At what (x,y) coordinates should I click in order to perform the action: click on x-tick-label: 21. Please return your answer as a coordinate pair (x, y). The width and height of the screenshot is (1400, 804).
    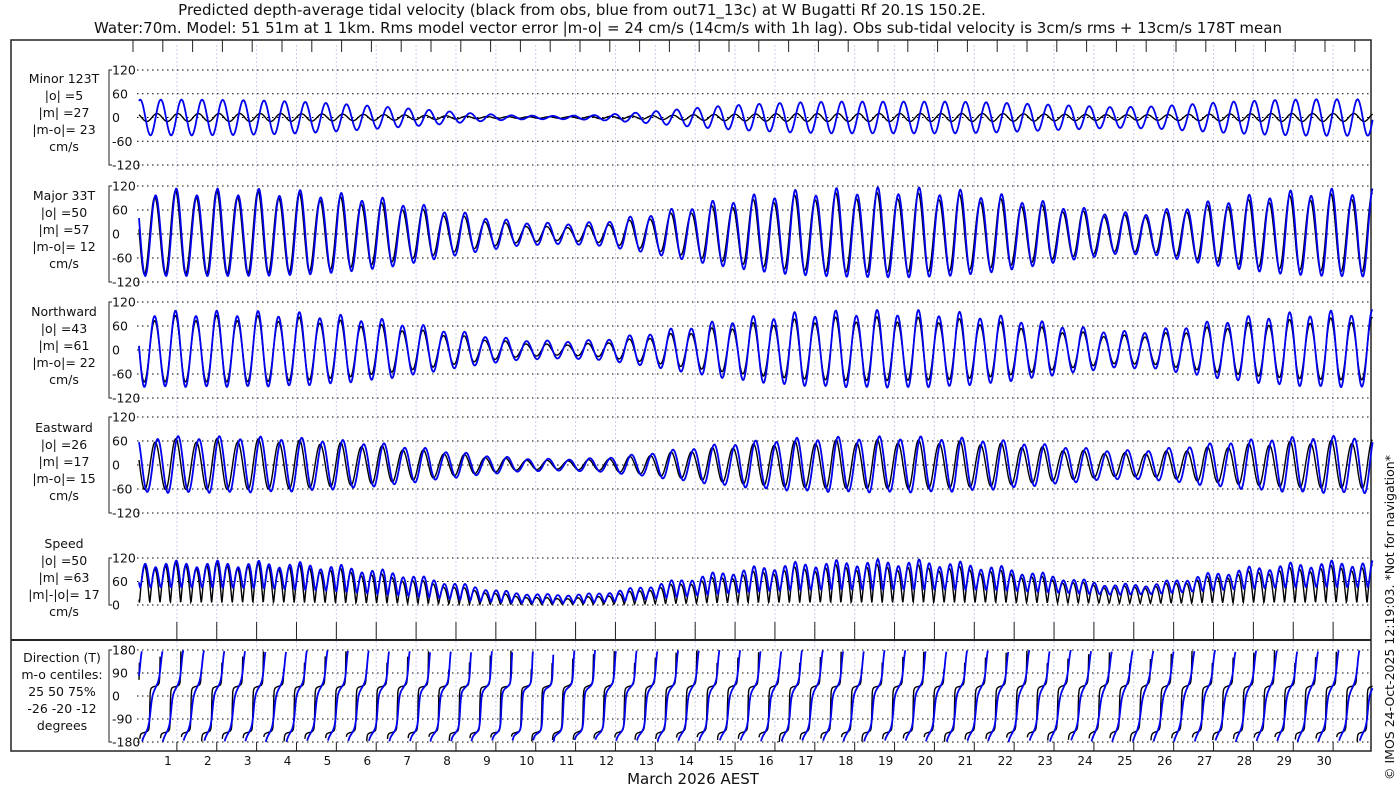
    Looking at the image, I should click on (965, 761).